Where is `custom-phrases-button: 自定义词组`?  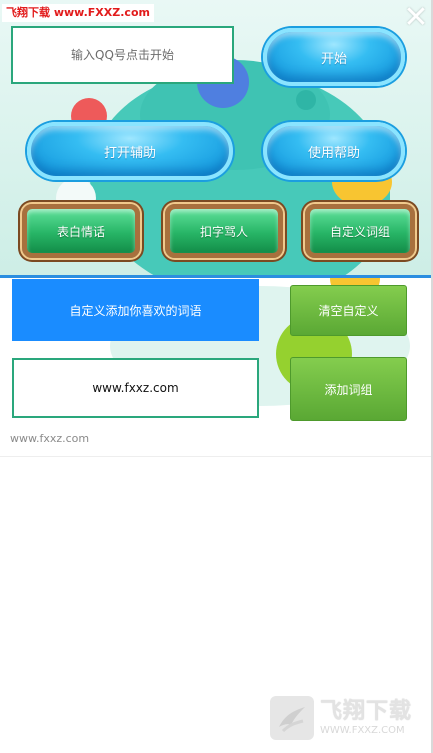
custom-phrases-button: 自定义词组 is located at coordinates (360, 231).